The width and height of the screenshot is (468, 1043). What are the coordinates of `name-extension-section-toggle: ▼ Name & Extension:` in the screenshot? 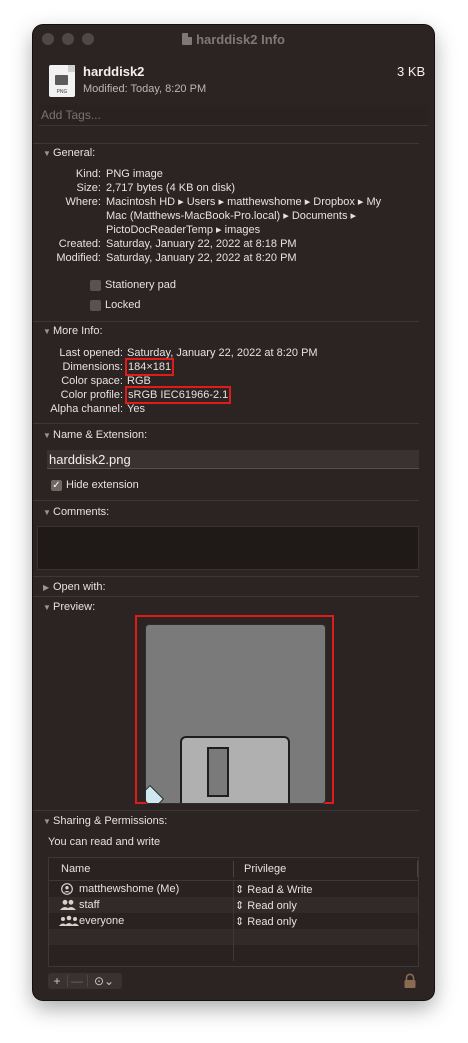 It's located at (95, 435).